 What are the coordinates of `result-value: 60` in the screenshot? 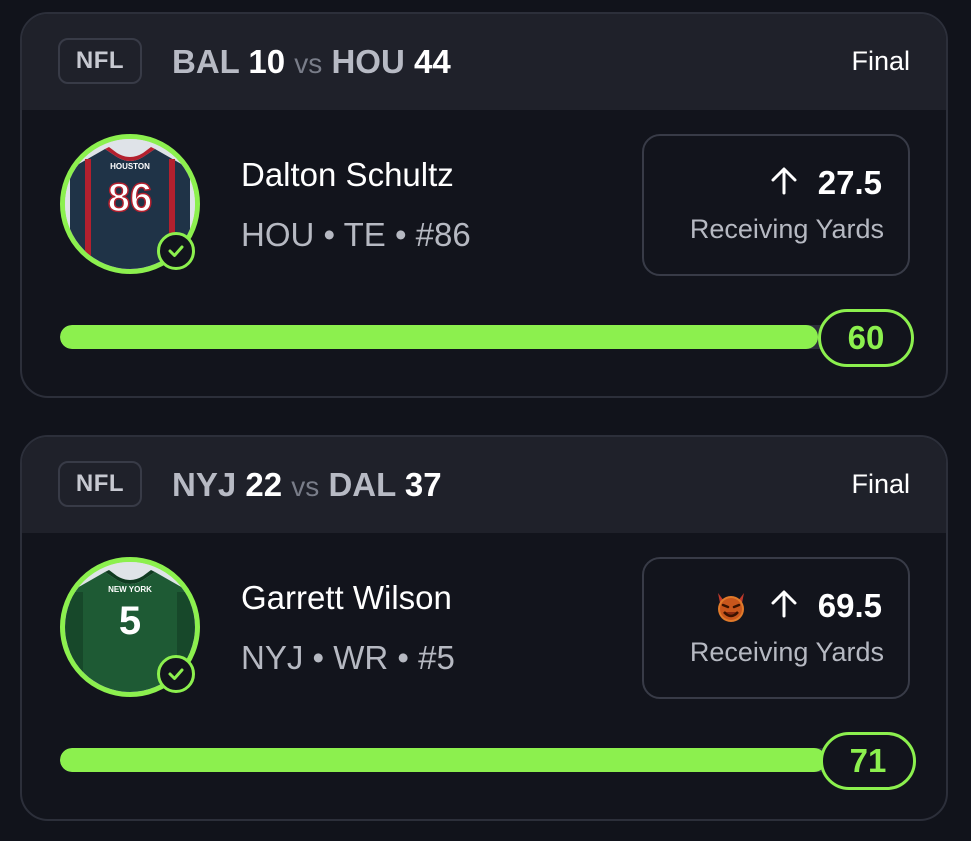 It's located at (866, 338).